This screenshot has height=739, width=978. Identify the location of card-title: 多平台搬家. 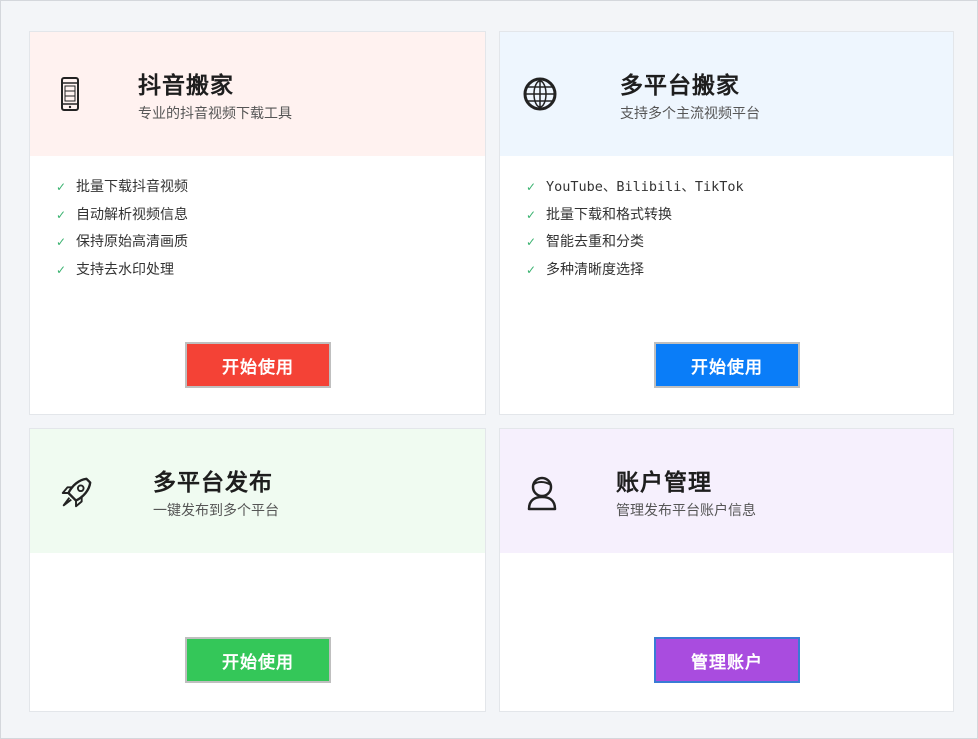
(680, 85).